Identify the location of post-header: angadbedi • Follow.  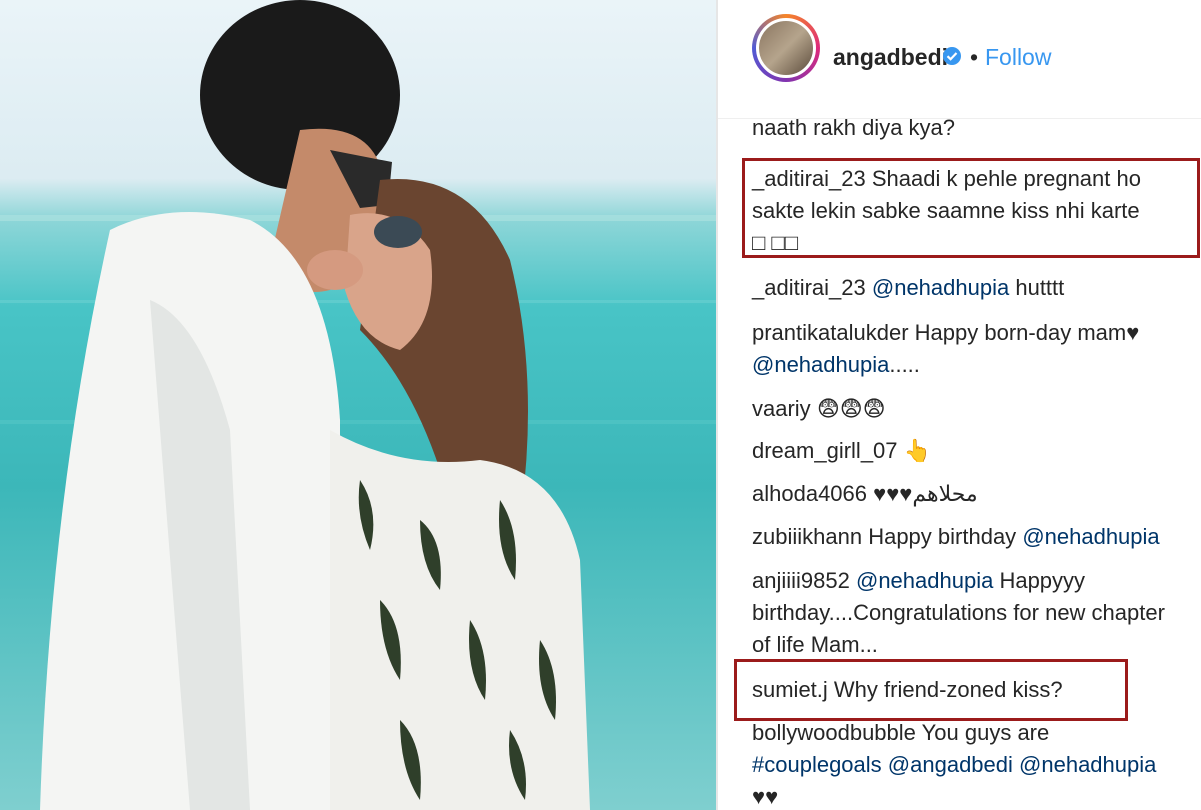
(959, 59).